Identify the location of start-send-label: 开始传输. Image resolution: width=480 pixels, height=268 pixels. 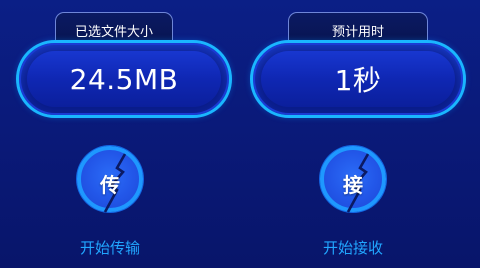
(110, 247).